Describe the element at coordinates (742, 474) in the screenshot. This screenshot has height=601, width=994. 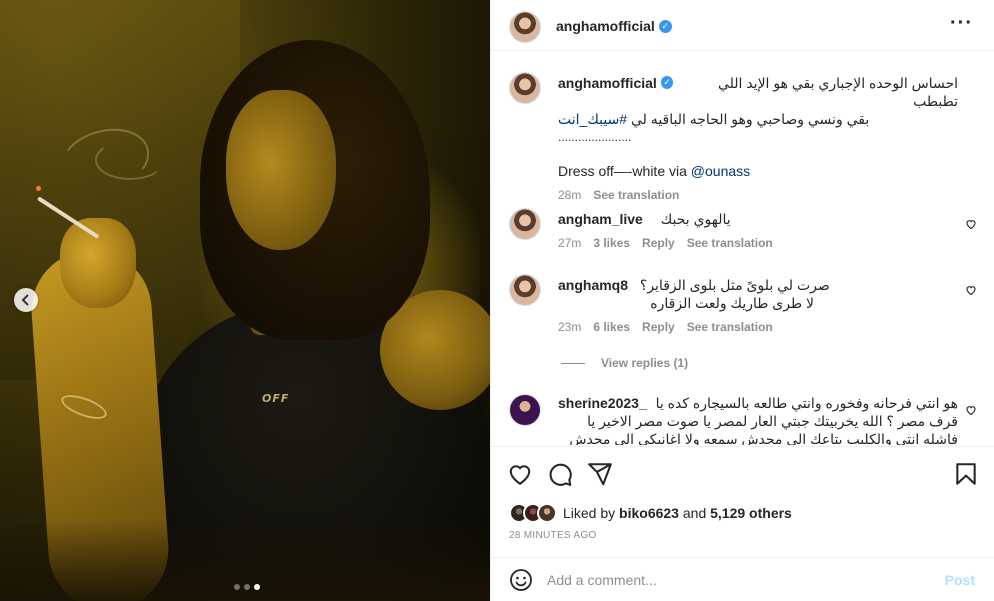
I see `post-actions` at that location.